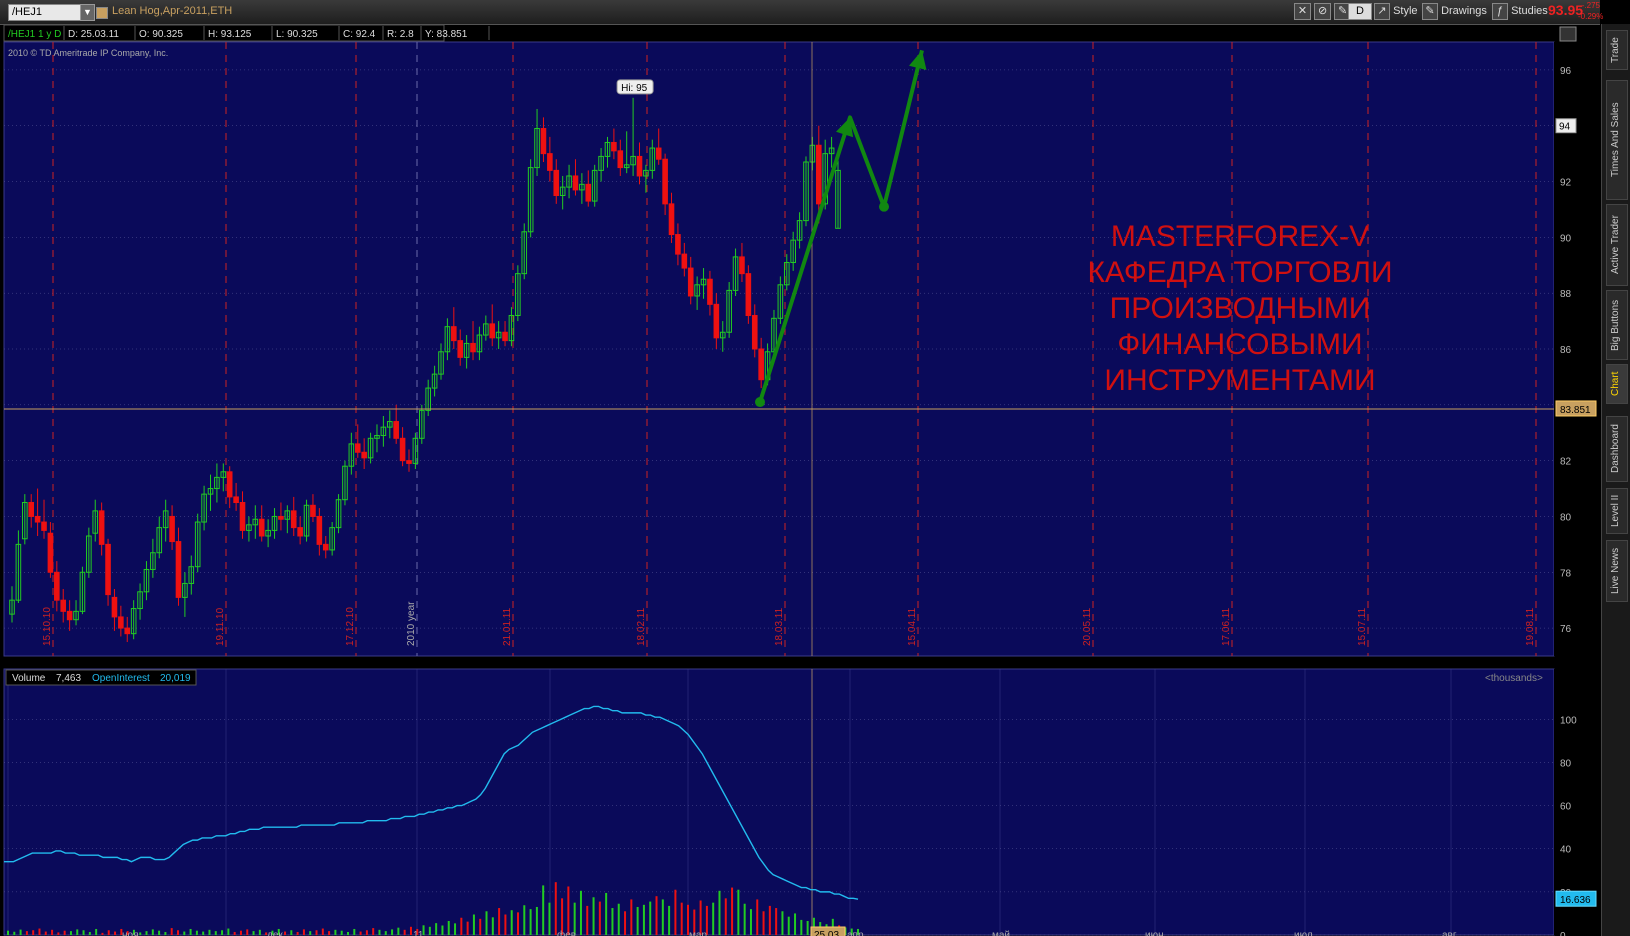  Describe the element at coordinates (172, 11) in the screenshot. I see `instrument-title: Lean Hog,Apr-2011,ETH` at that location.